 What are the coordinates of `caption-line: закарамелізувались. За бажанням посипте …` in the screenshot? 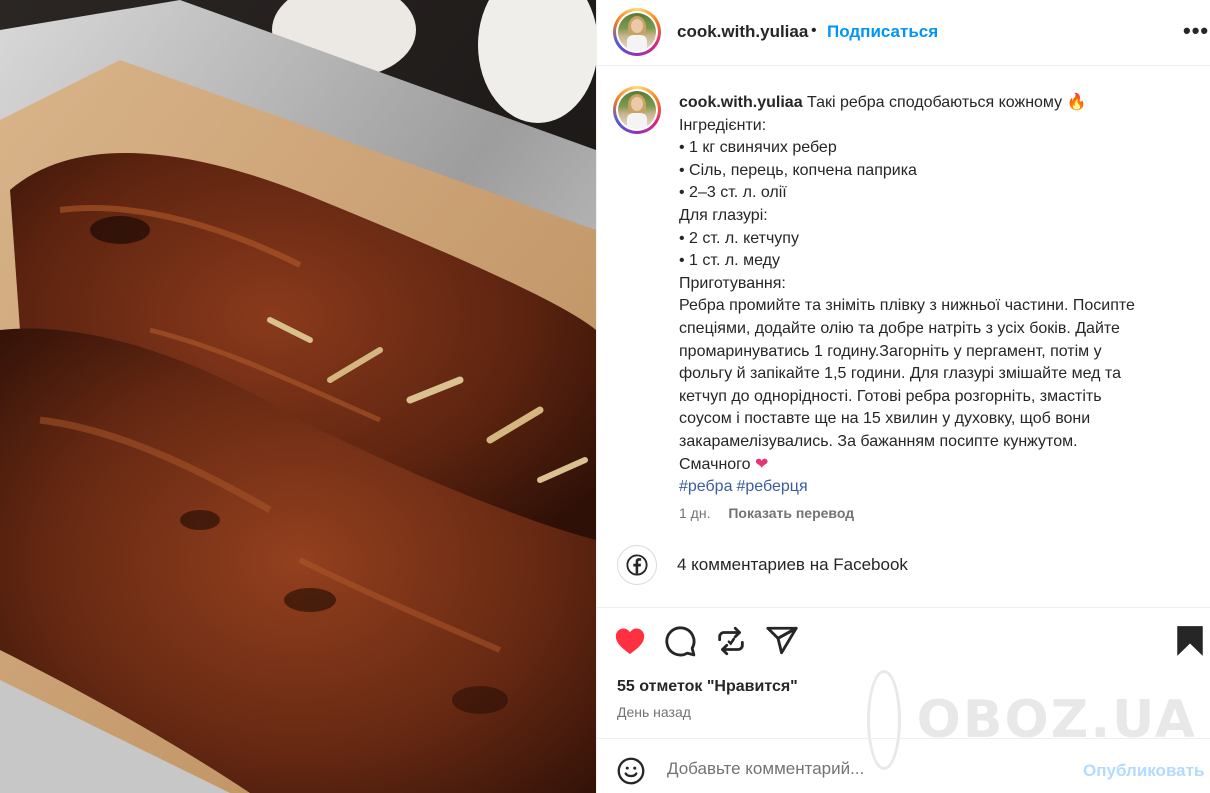 It's located at (878, 441).